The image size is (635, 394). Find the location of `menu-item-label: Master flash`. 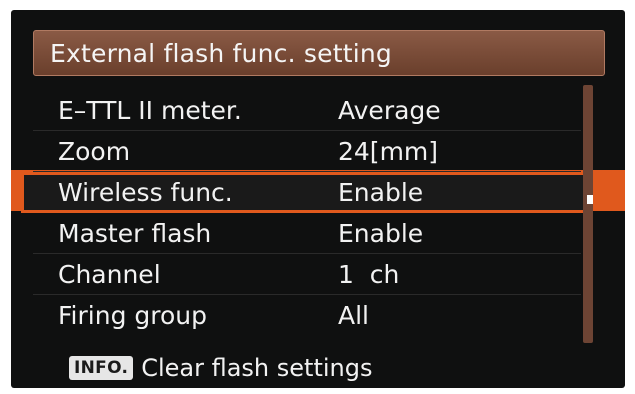

menu-item-label: Master flash is located at coordinates (135, 233).